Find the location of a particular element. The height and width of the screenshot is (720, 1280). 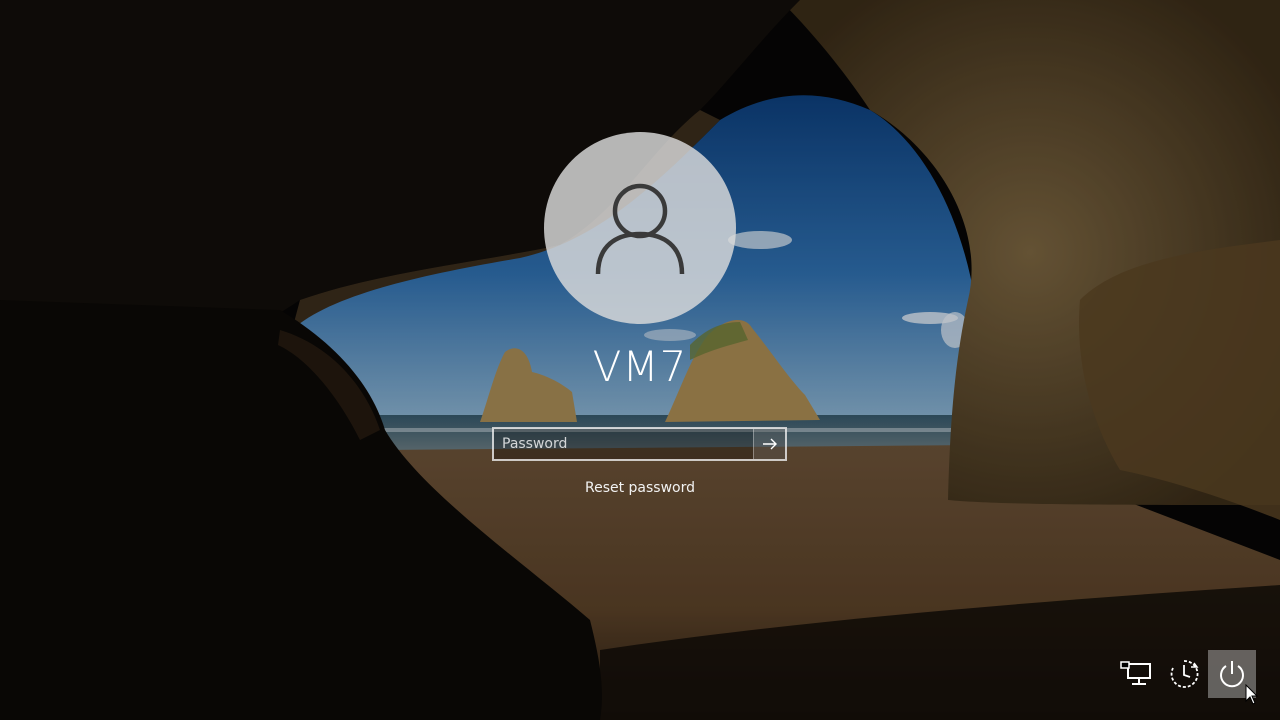

user-avatar is located at coordinates (640, 228).